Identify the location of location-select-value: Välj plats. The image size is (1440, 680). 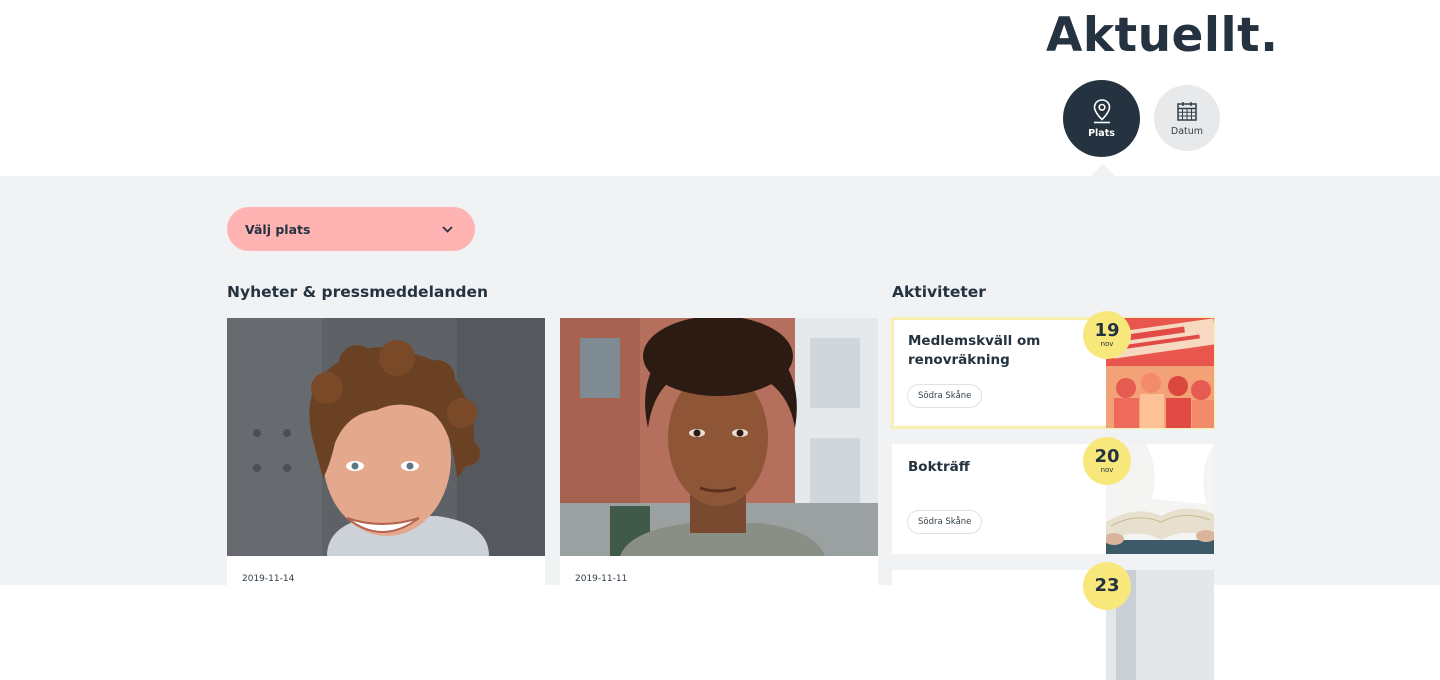
(278, 229).